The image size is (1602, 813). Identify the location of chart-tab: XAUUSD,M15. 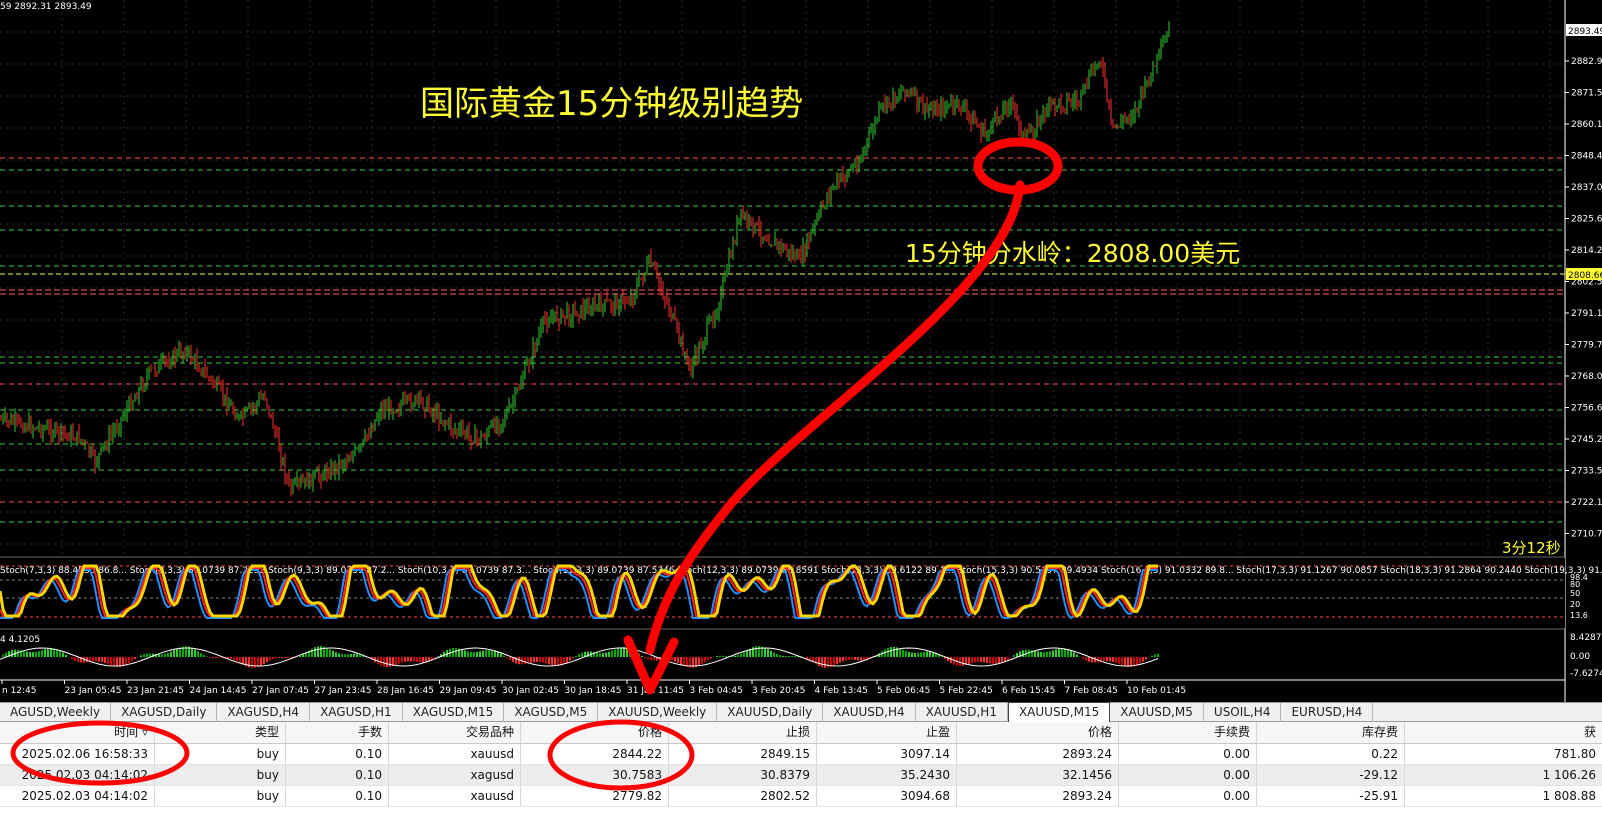
(1059, 712).